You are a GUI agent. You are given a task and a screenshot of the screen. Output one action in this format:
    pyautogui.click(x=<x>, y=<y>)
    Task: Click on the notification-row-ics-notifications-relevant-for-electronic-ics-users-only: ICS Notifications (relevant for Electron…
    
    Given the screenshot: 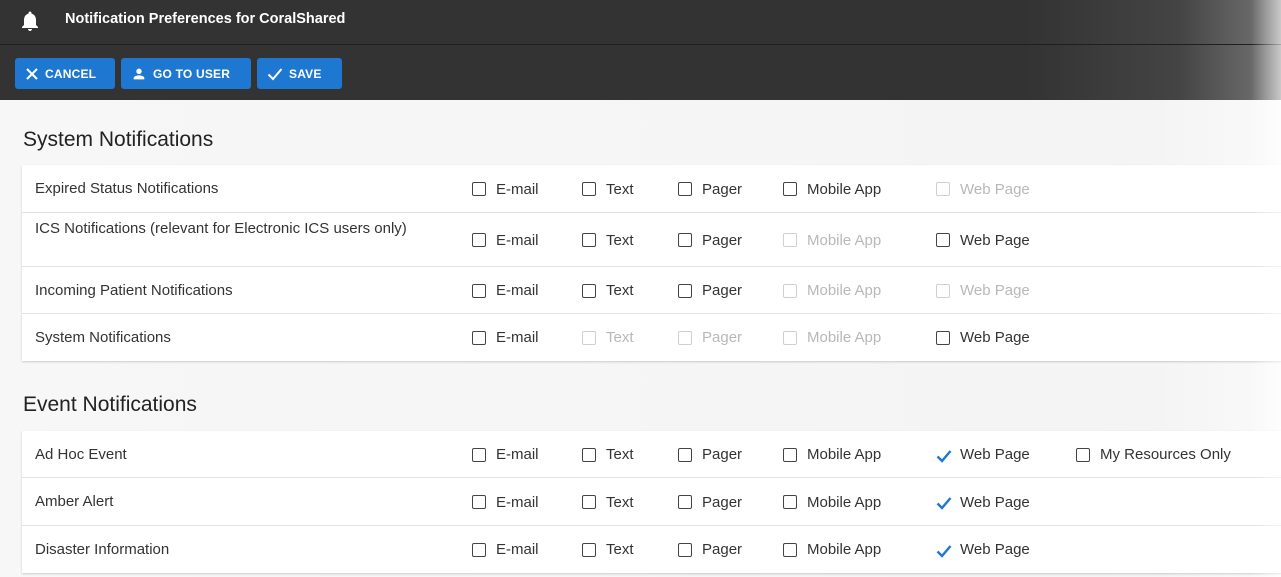 What is the action you would take?
    pyautogui.click(x=651, y=240)
    